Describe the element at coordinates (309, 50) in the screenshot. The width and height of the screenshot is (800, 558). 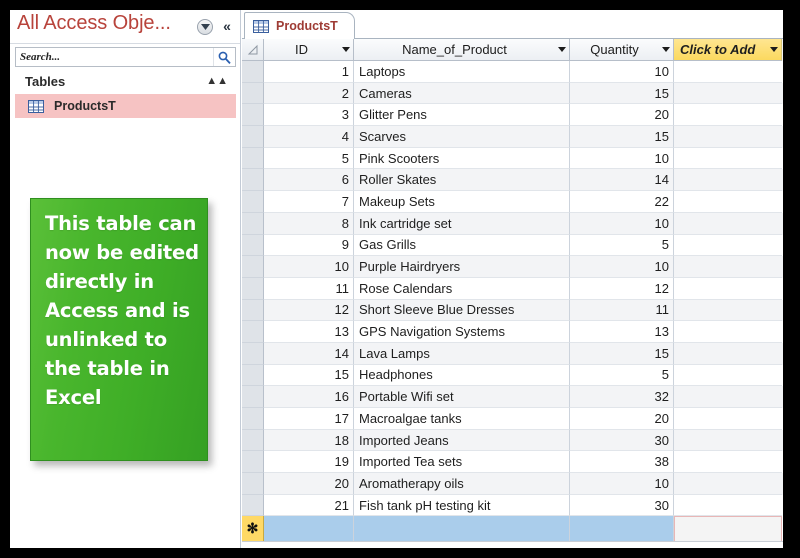
I see `column-header-id: ID` at that location.